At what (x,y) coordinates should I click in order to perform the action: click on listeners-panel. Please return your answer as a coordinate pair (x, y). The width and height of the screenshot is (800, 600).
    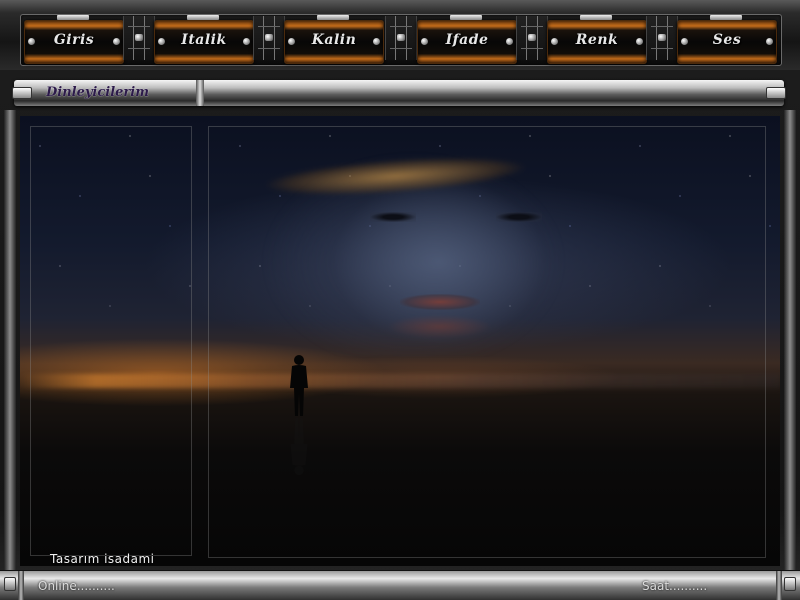
    Looking at the image, I should click on (111, 341).